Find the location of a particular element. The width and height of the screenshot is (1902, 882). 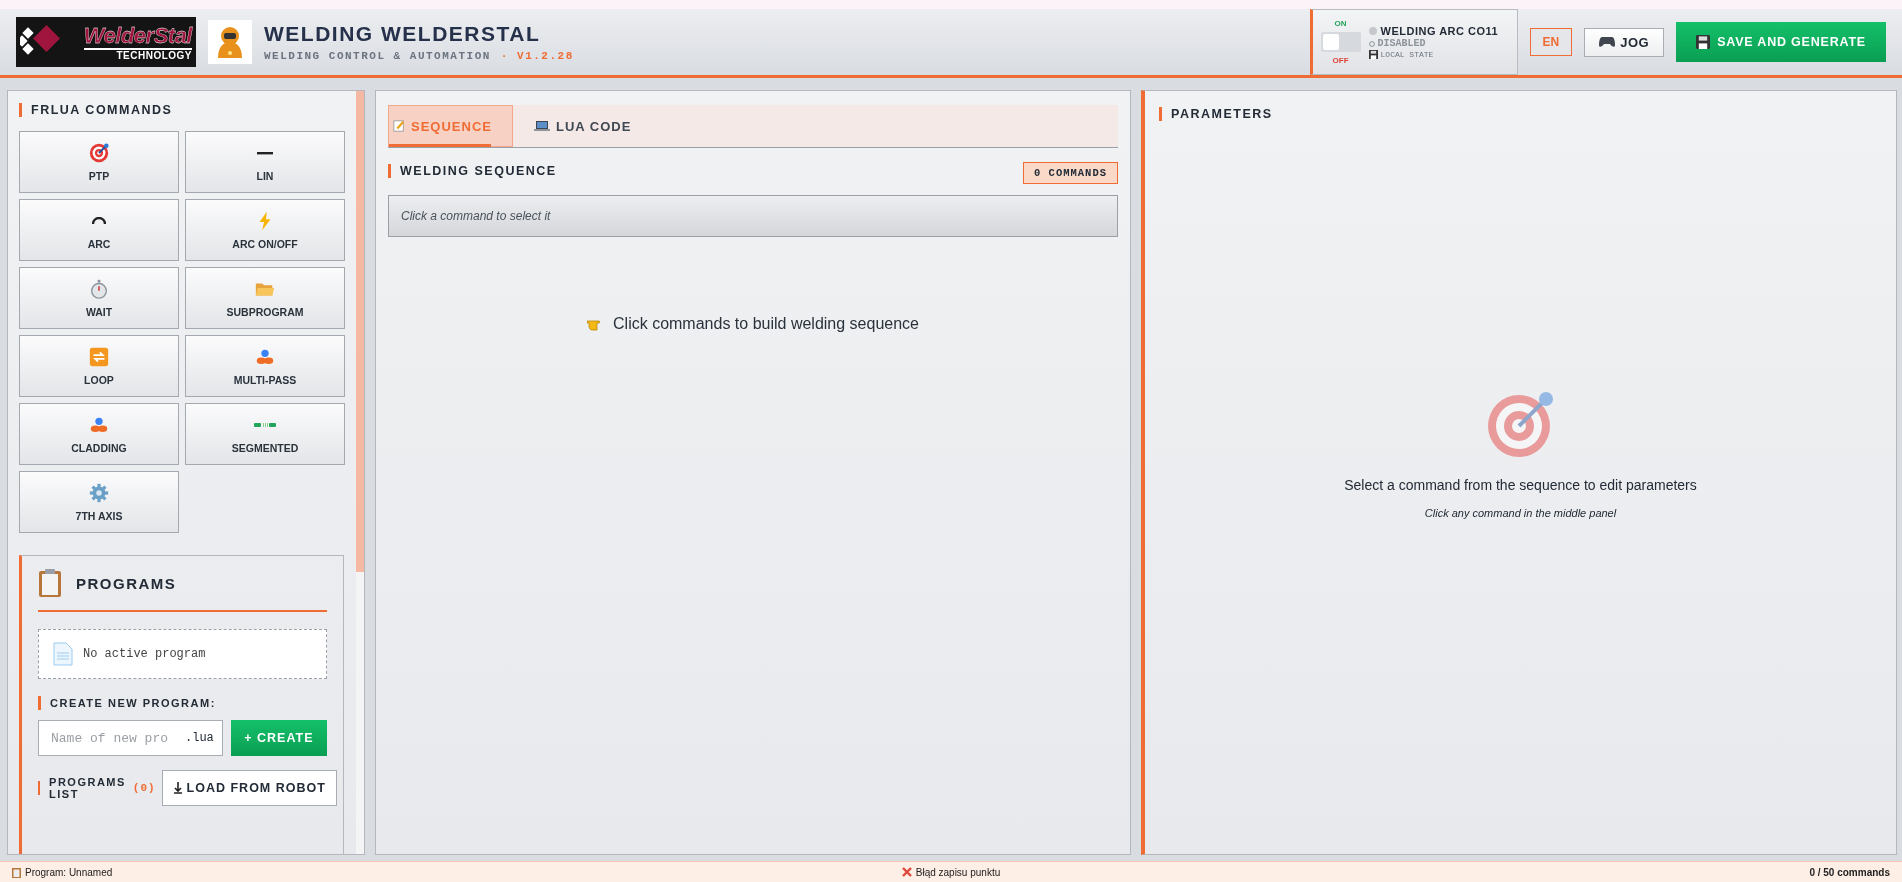

command-button: ARC is located at coordinates (99, 230).